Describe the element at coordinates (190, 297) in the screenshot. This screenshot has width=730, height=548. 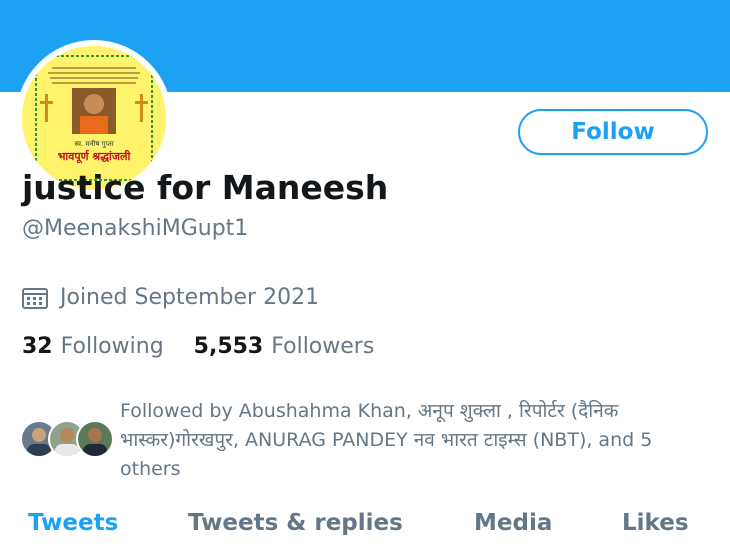
I see `joined-text: Joined September 2021` at that location.